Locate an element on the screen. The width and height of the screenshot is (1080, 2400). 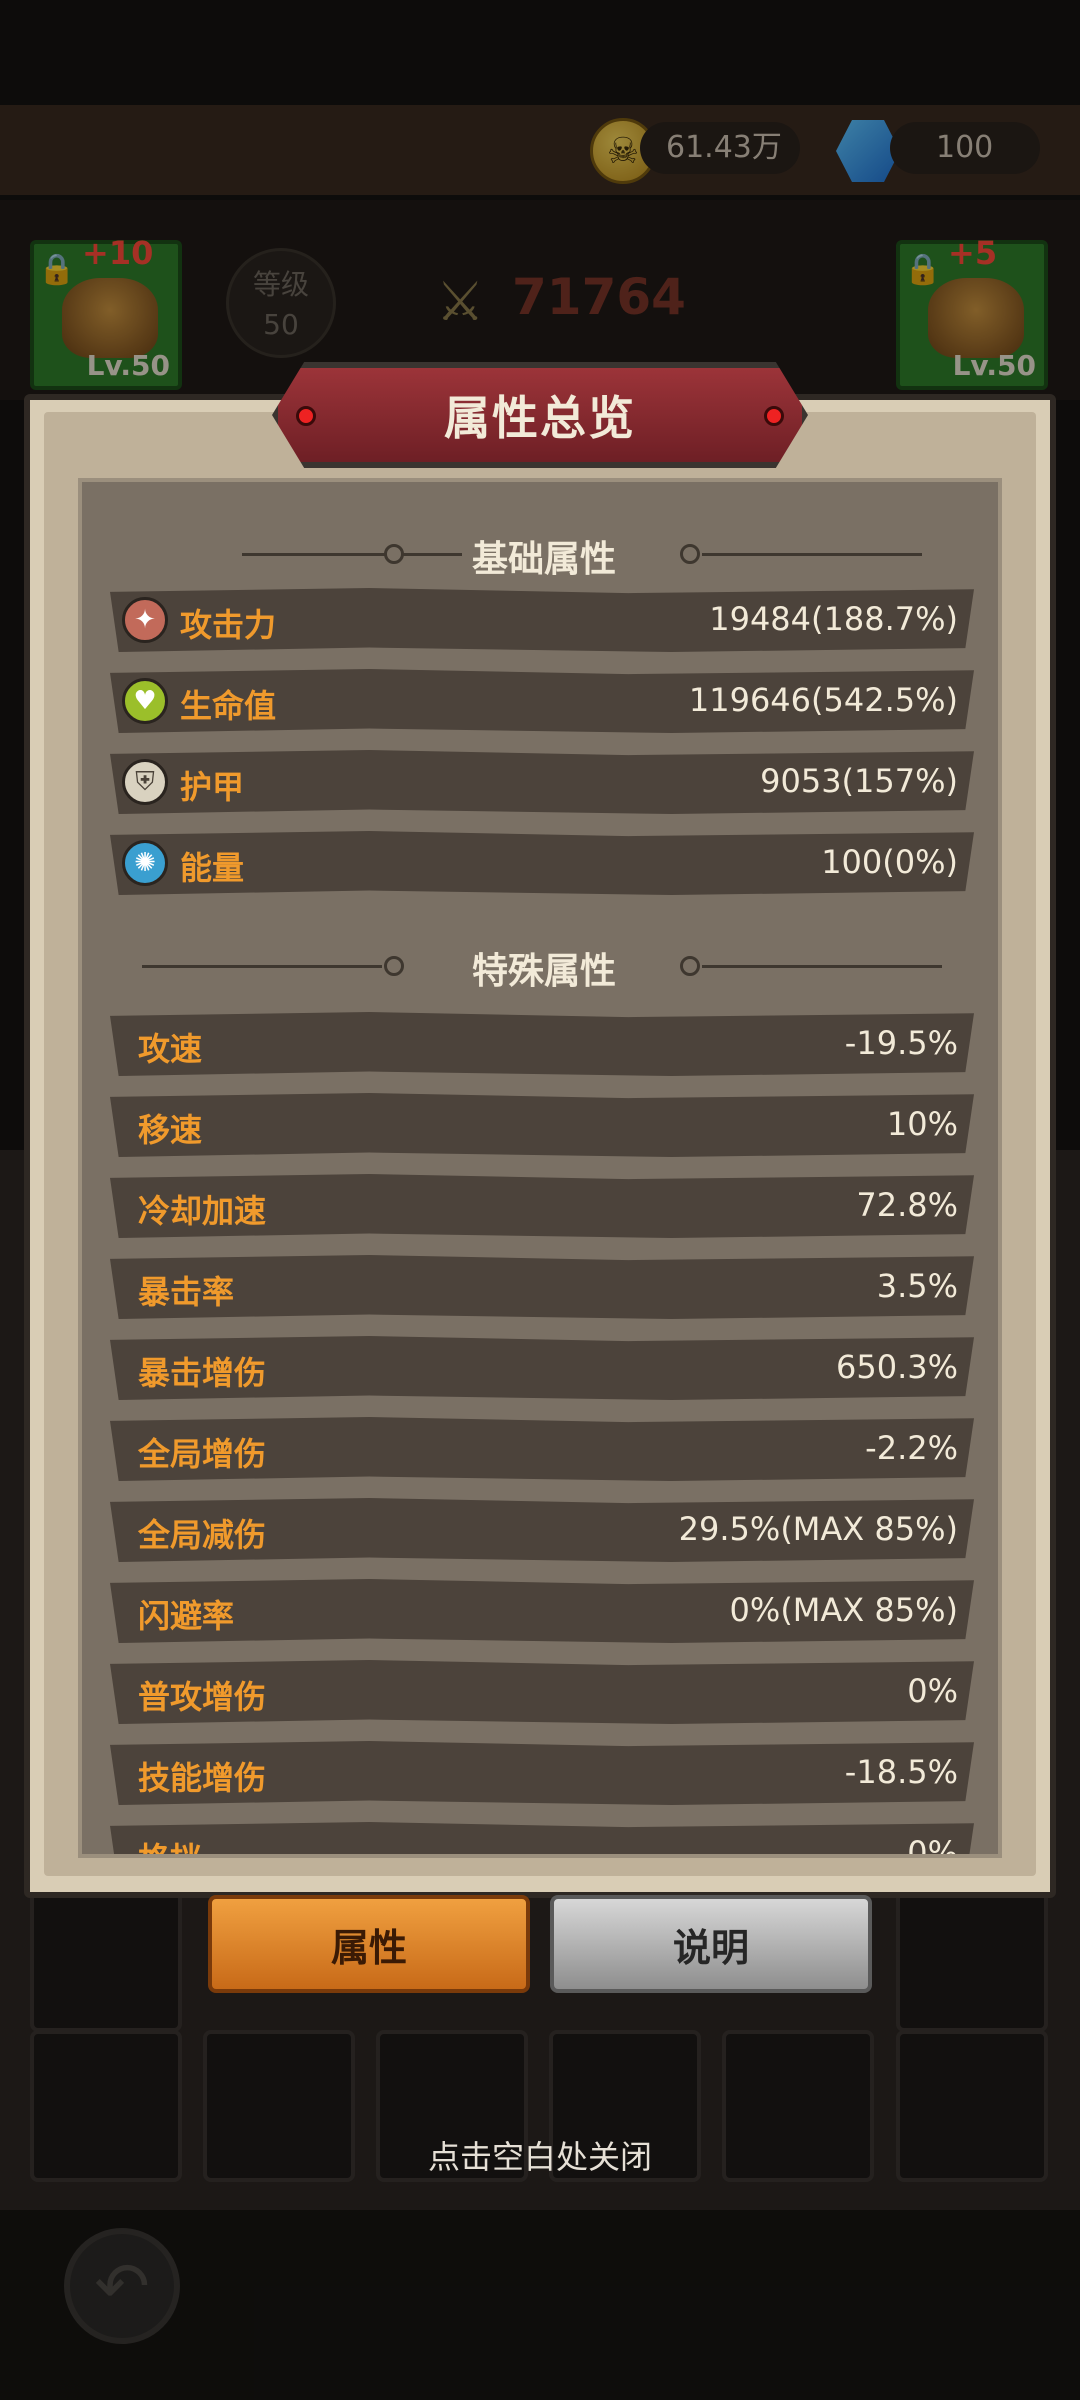
stat-value: -19.5% is located at coordinates (901, 1043).